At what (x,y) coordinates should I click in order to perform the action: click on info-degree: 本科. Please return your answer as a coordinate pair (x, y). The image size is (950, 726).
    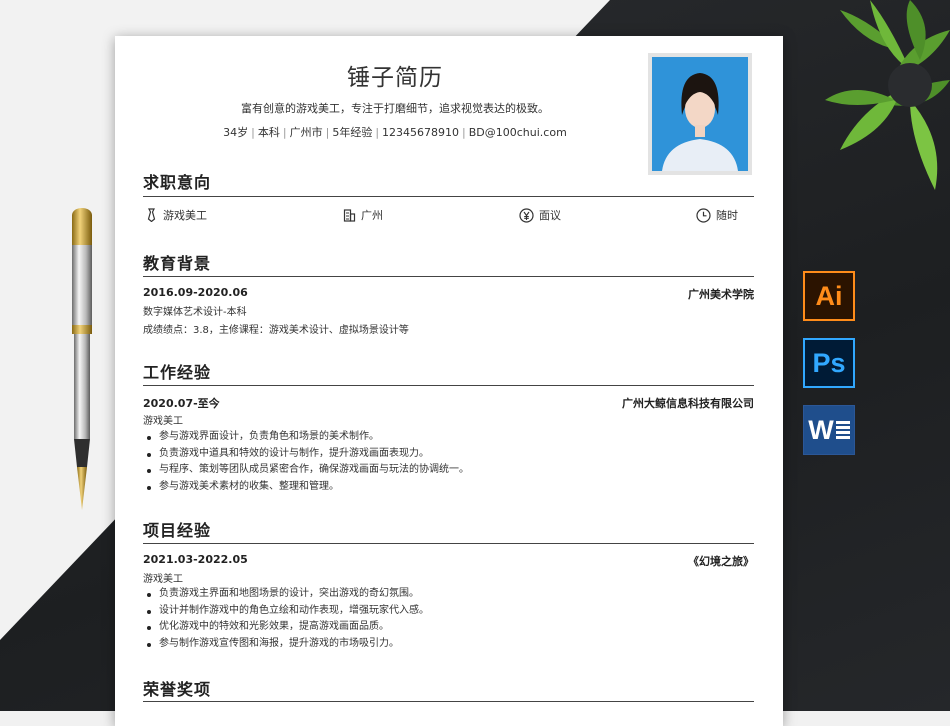
    Looking at the image, I should click on (268, 132).